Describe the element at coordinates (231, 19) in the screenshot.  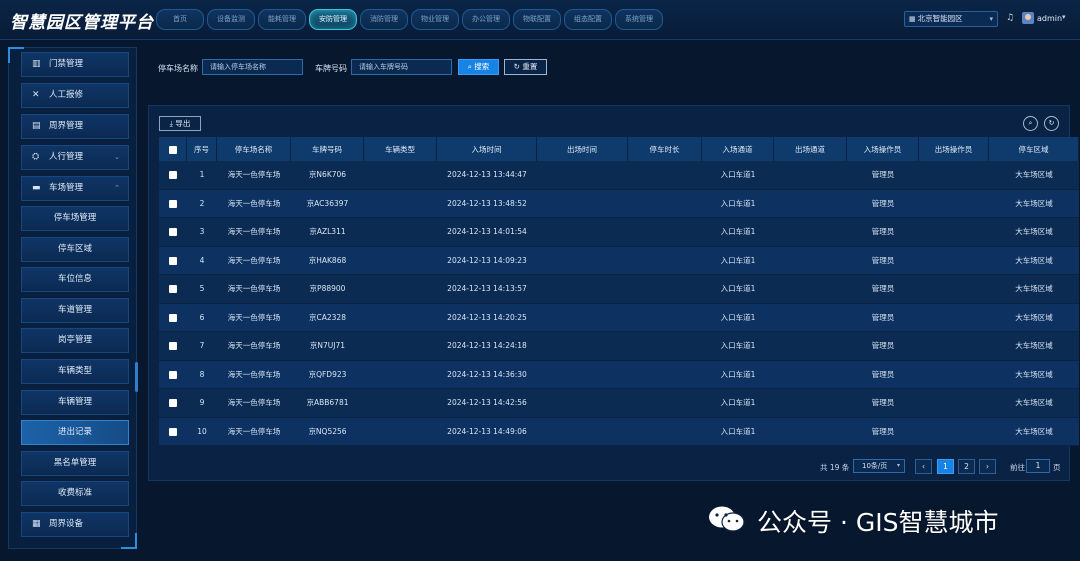
I see `nav-item-1: 设备监测` at that location.